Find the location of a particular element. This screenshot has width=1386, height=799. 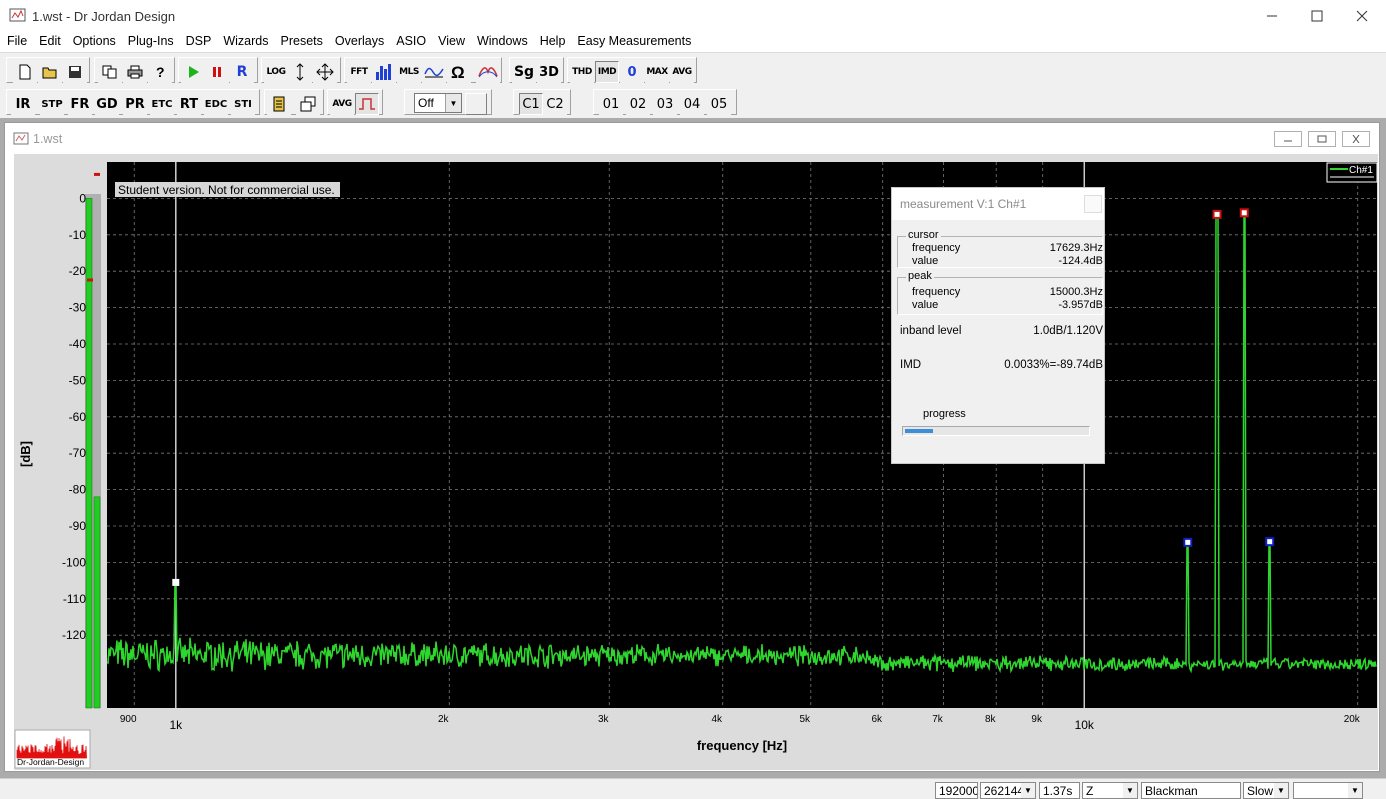

properties-button is located at coordinates (279, 104).